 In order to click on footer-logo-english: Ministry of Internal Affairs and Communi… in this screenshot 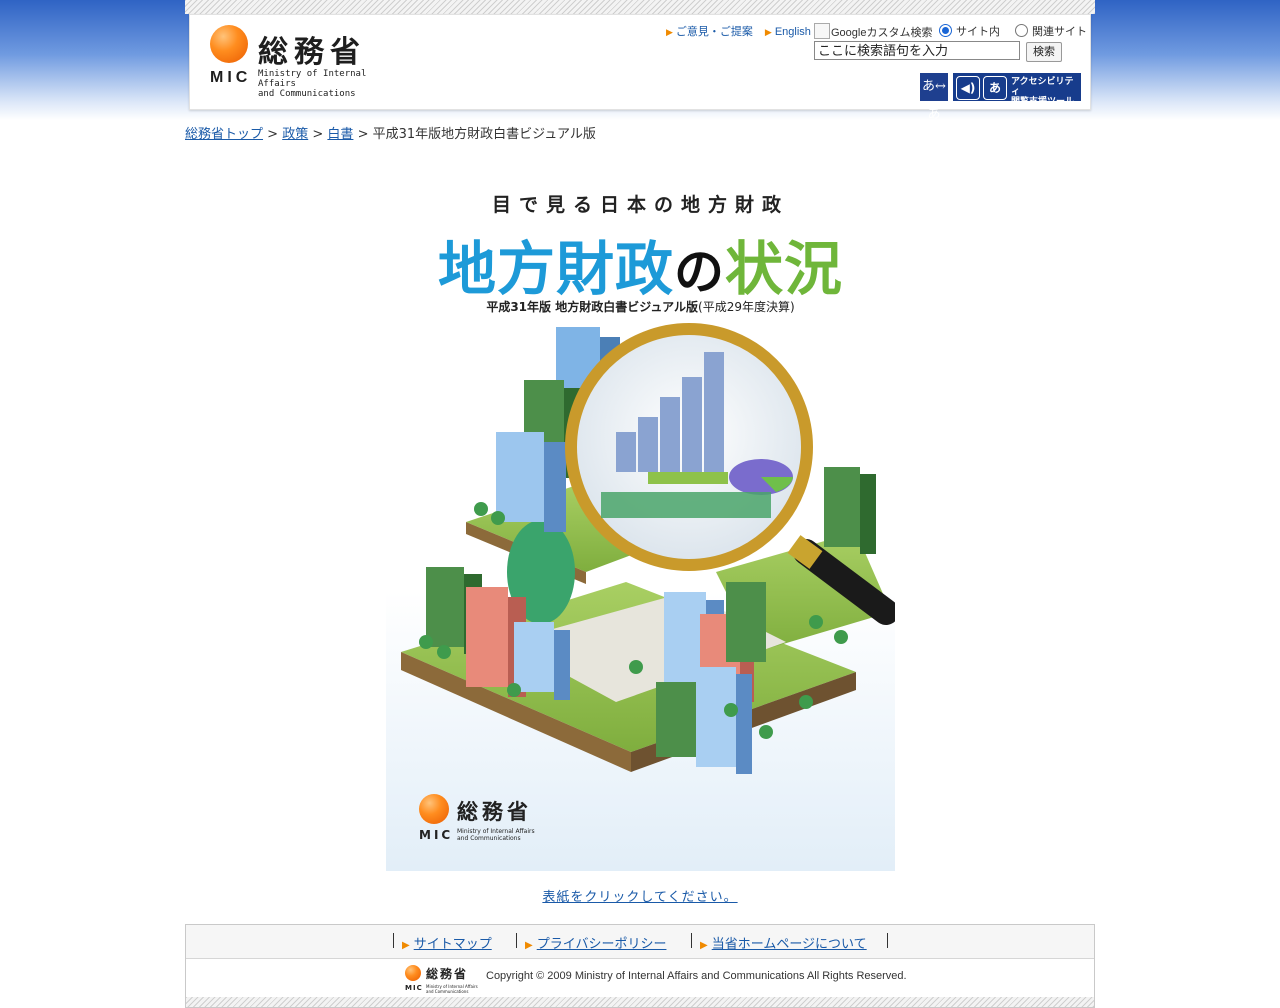, I will do `click(452, 989)`.